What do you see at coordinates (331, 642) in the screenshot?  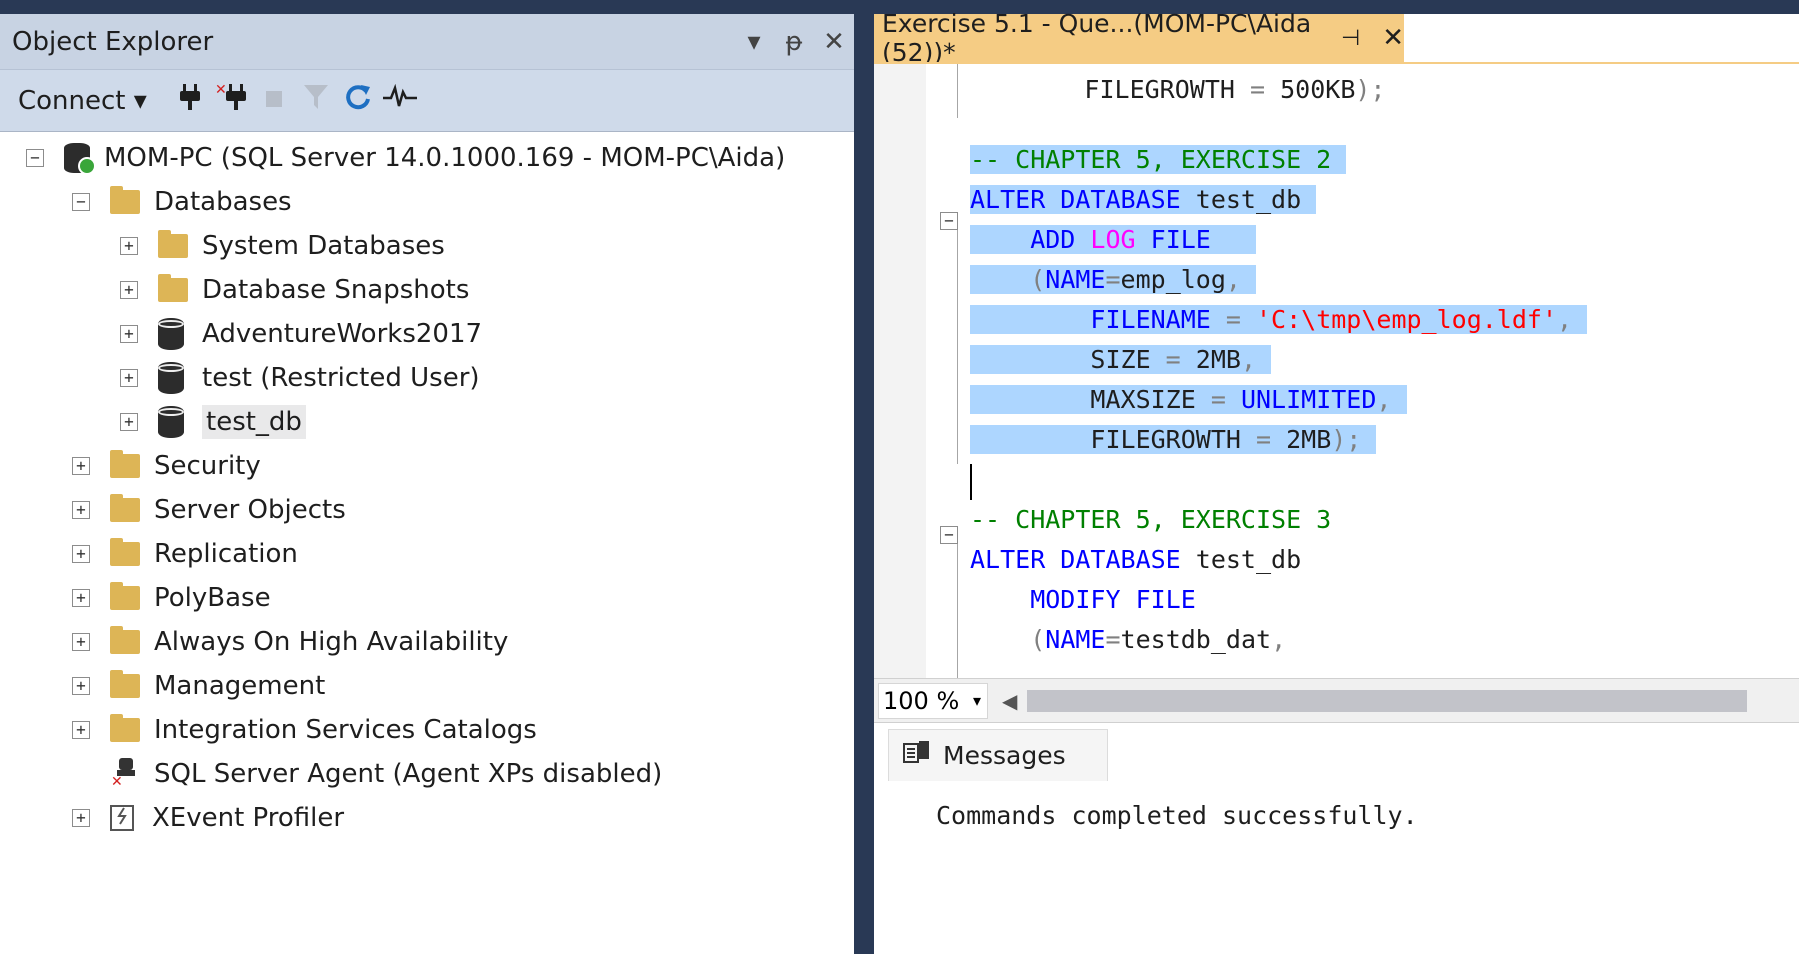 I see `tree-node-label: Always On High Availability` at bounding box center [331, 642].